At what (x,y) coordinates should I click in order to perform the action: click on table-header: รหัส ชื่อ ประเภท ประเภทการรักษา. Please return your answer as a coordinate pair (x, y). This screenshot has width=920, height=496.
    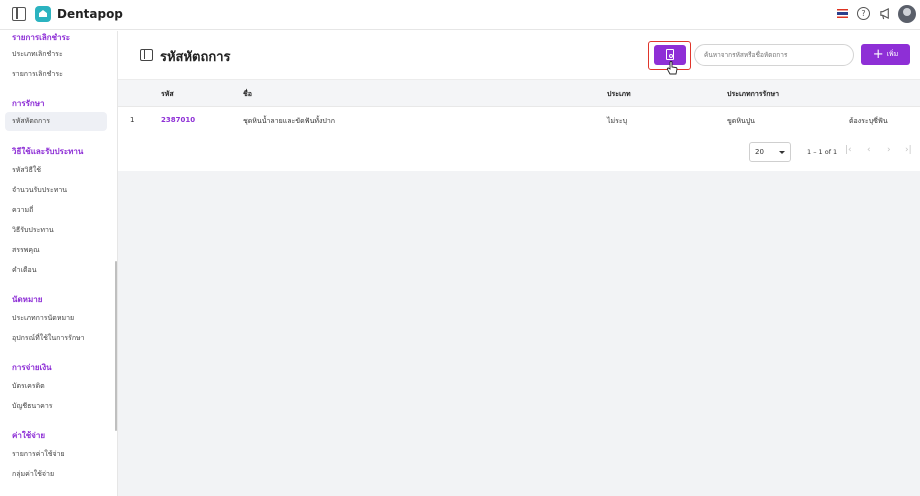
    Looking at the image, I should click on (519, 93).